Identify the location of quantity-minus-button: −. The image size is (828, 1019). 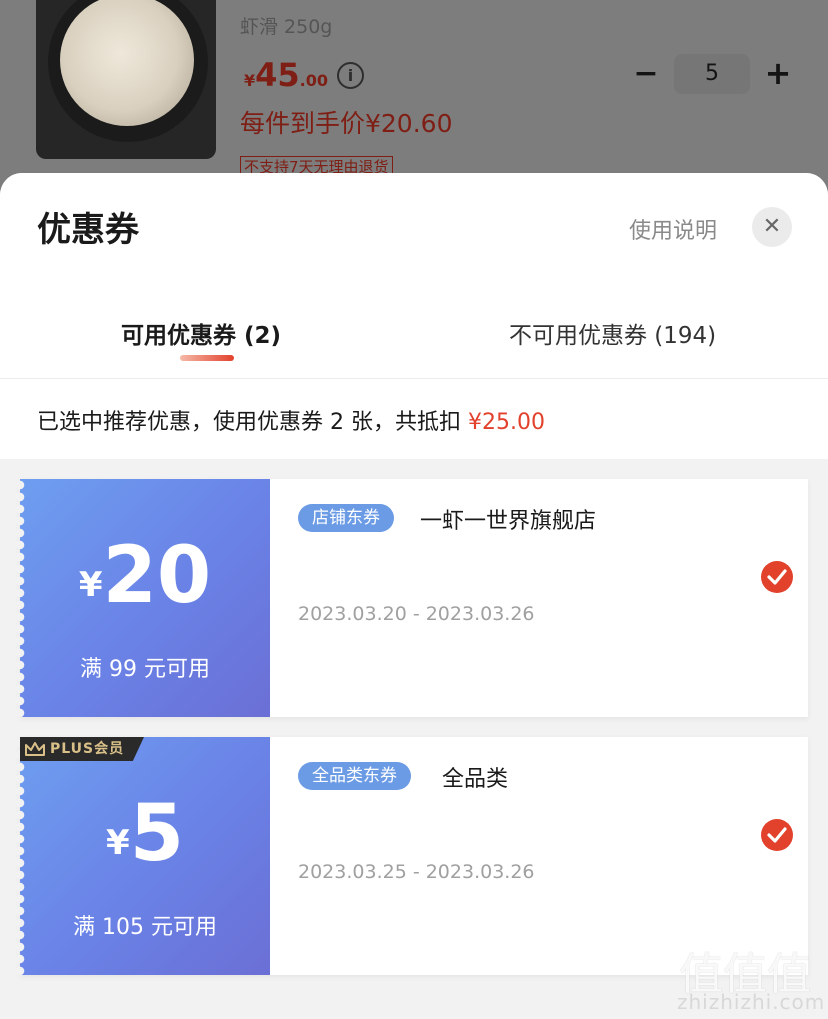
(646, 74).